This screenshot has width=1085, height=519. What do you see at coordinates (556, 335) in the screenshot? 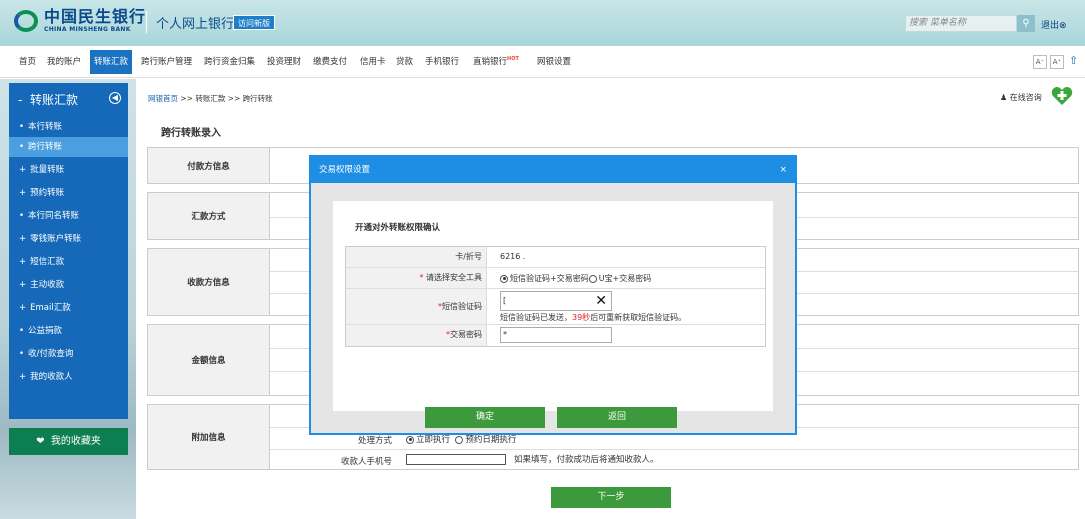
I see `trade-password-input: *` at bounding box center [556, 335].